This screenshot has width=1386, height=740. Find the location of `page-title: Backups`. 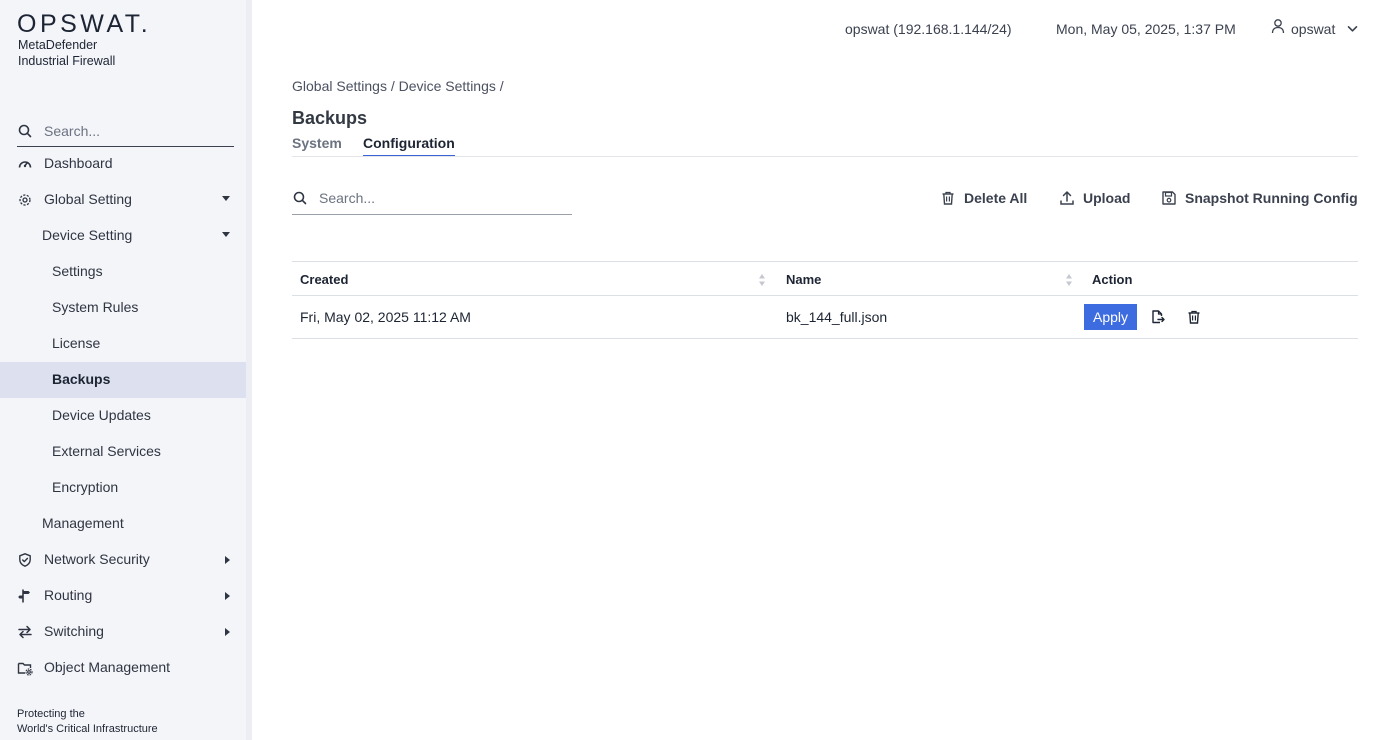

page-title: Backups is located at coordinates (330, 118).